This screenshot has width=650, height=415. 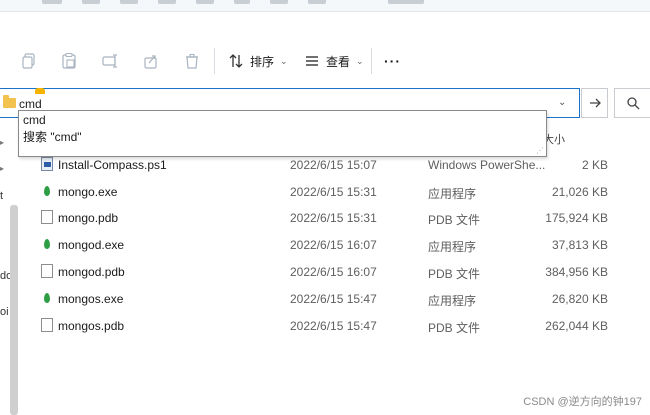 I want to click on file-row: mongo.exe 2022/6/15 15:31 应用程序 21,026 KB, so click(x=336, y=191).